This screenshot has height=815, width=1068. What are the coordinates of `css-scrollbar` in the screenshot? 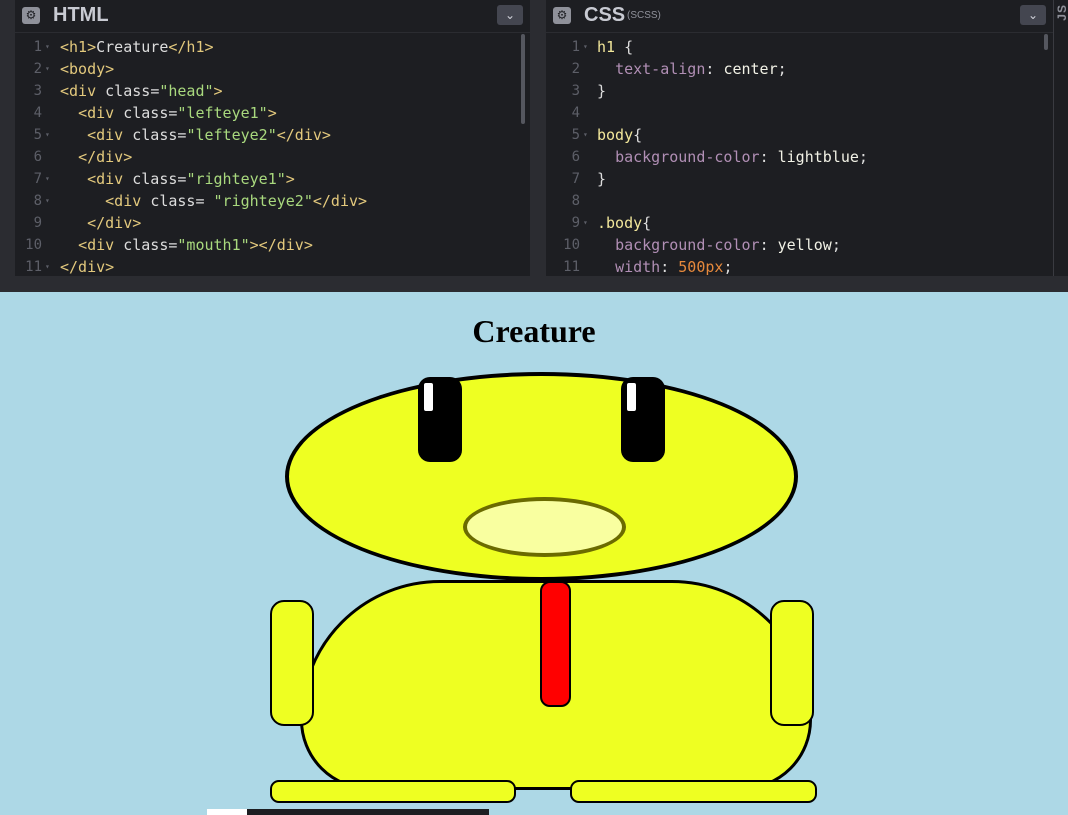 It's located at (1046, 42).